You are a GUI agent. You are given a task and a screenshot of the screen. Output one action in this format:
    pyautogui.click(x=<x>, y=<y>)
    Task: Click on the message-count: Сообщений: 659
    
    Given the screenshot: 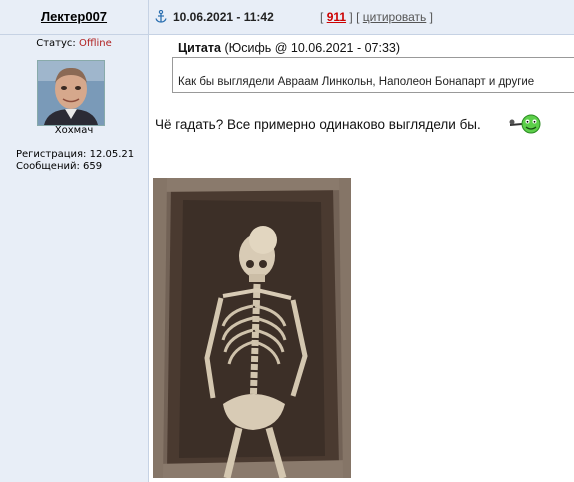 What is the action you would take?
    pyautogui.click(x=59, y=166)
    